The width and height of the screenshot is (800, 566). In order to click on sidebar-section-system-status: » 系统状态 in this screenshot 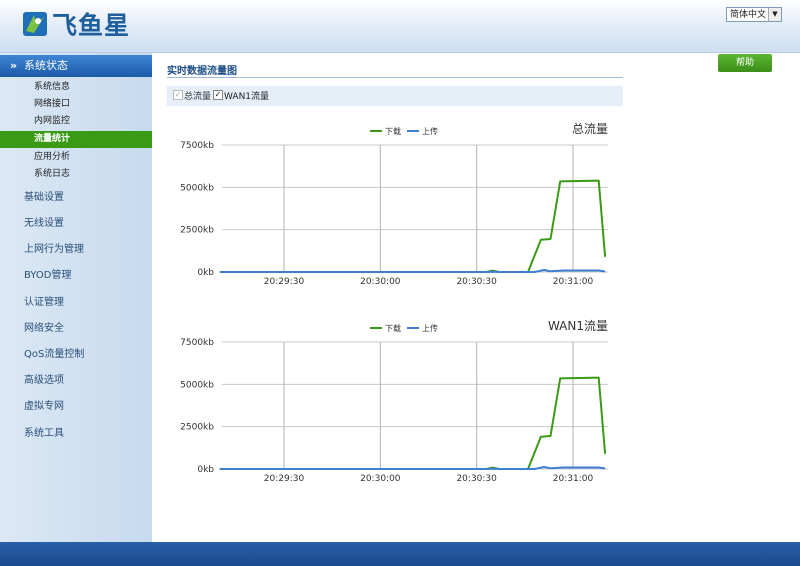, I will do `click(76, 66)`.